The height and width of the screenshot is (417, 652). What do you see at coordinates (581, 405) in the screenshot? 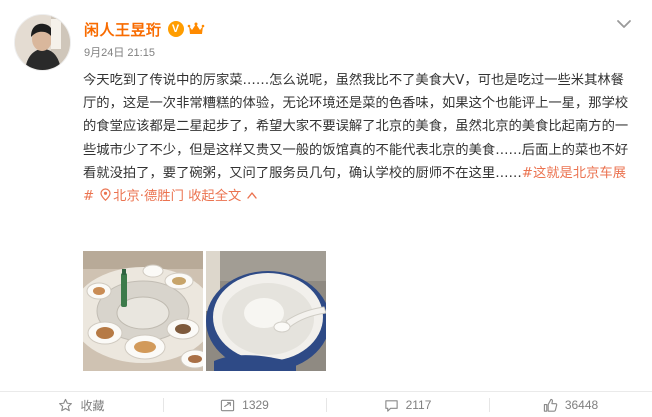
I see `like-count: 36448` at bounding box center [581, 405].